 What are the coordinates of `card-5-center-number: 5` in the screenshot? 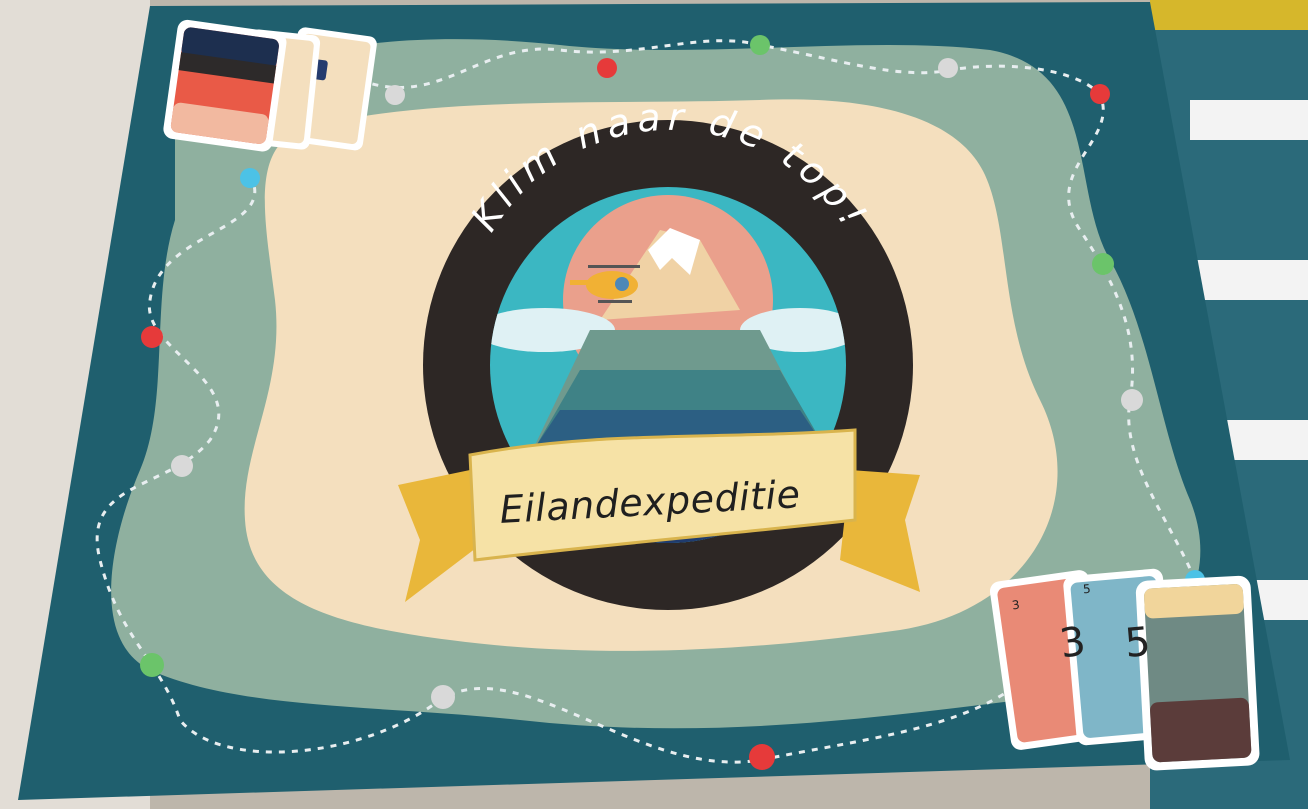 It's located at (1138, 643).